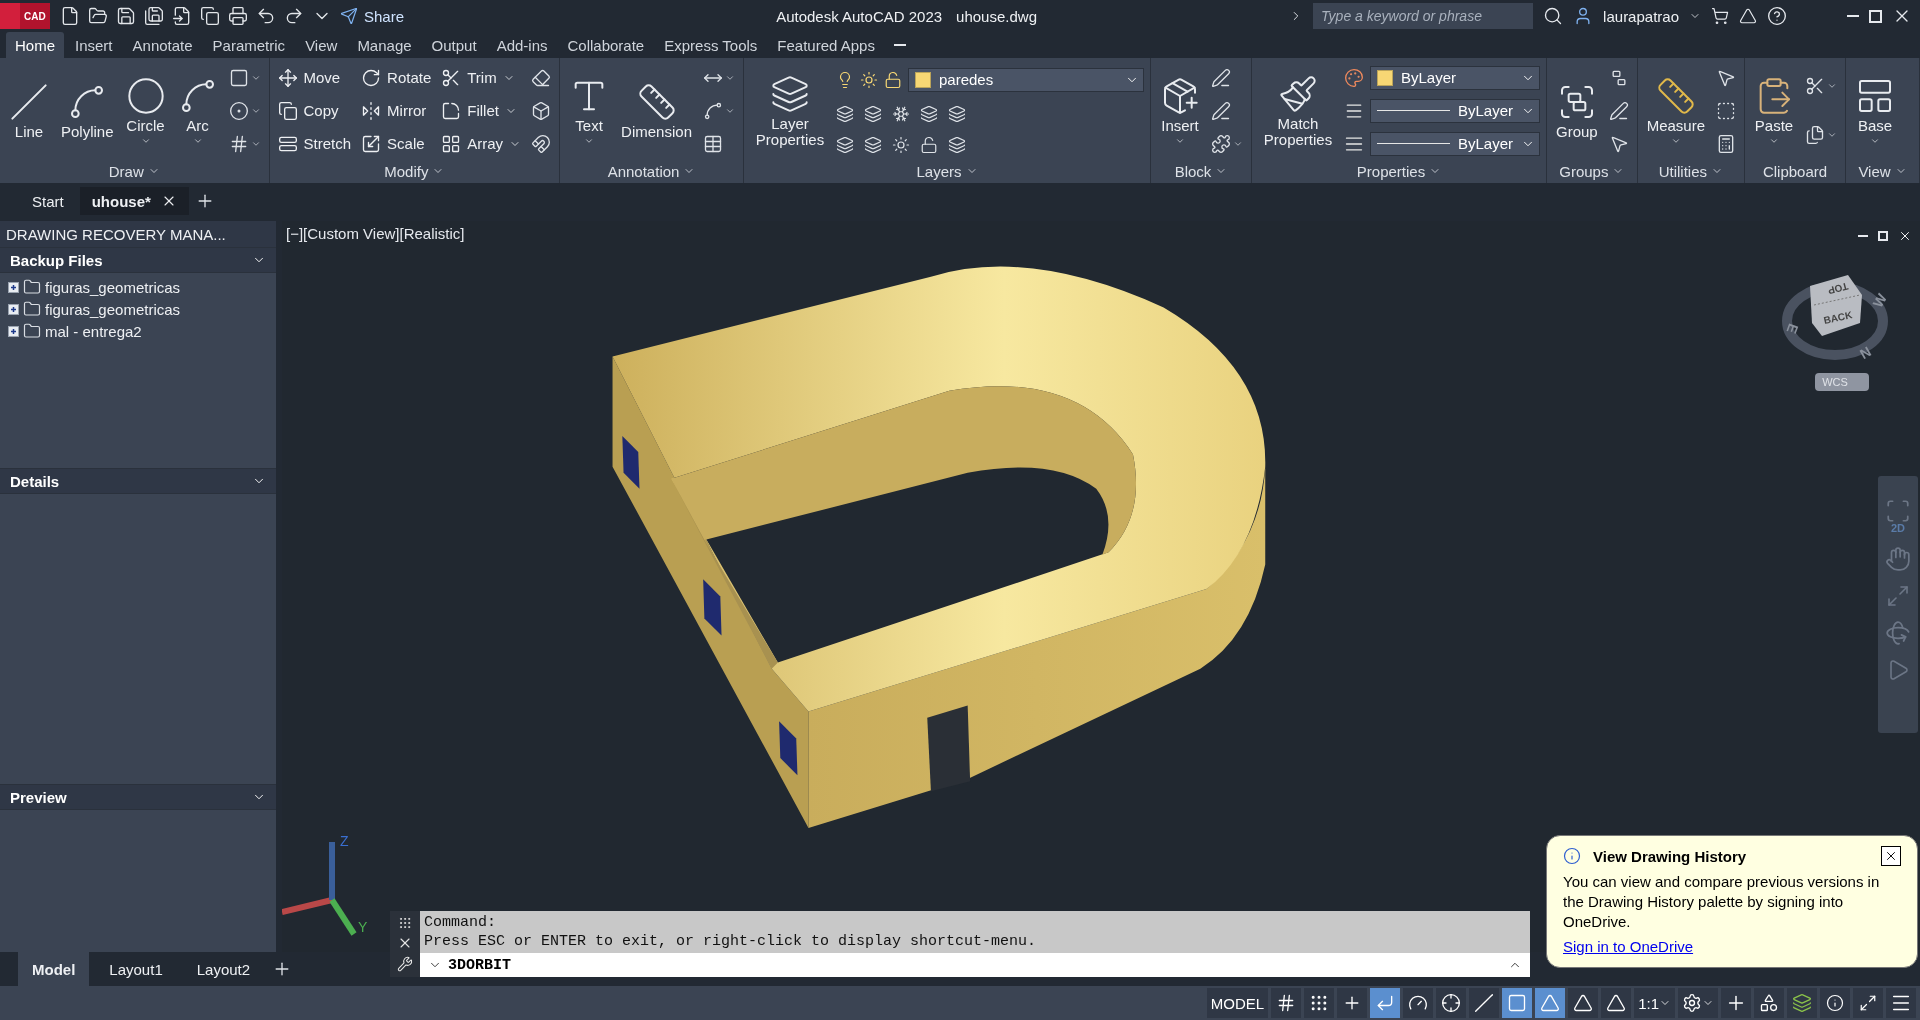 The image size is (1920, 1020). What do you see at coordinates (1641, 16) in the screenshot?
I see `user-name: laurapatrao` at bounding box center [1641, 16].